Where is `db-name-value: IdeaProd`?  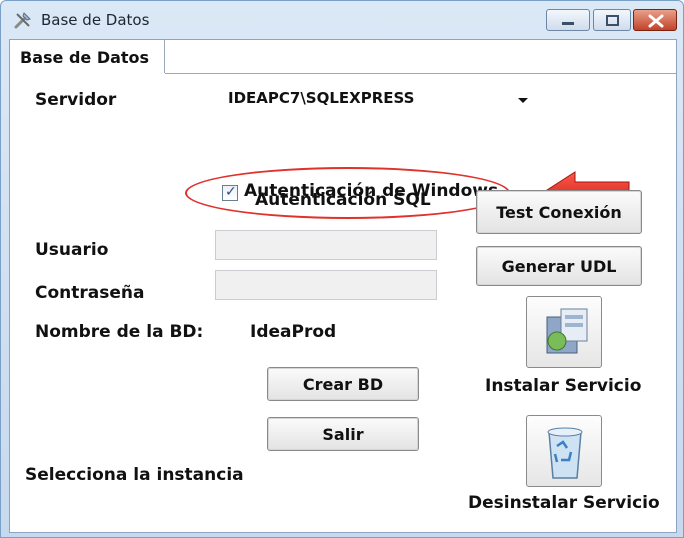
db-name-value: IdeaProd is located at coordinates (293, 332).